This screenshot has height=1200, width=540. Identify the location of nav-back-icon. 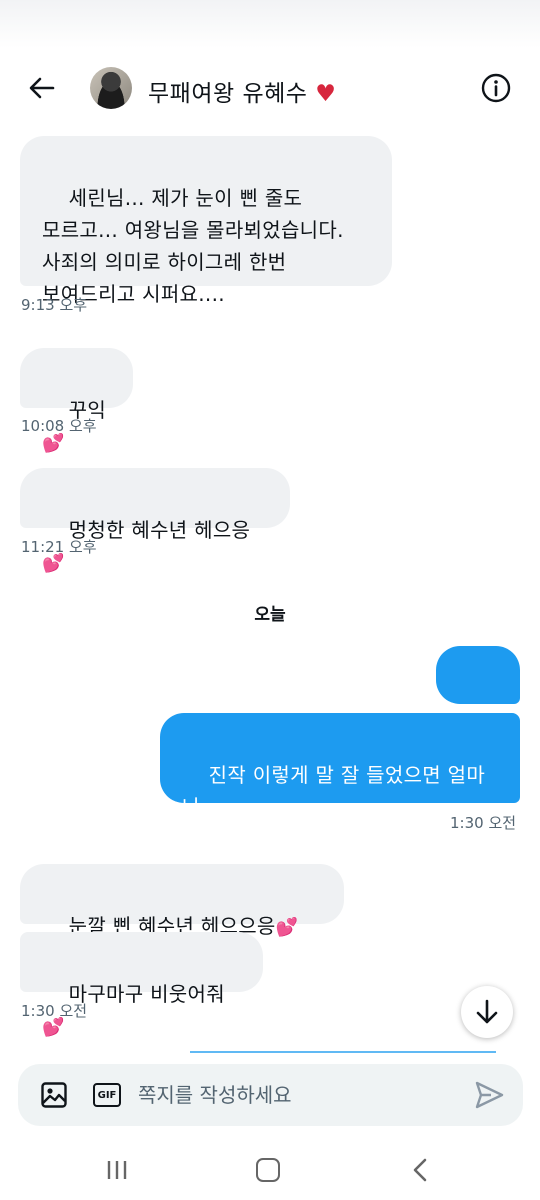
(420, 1170).